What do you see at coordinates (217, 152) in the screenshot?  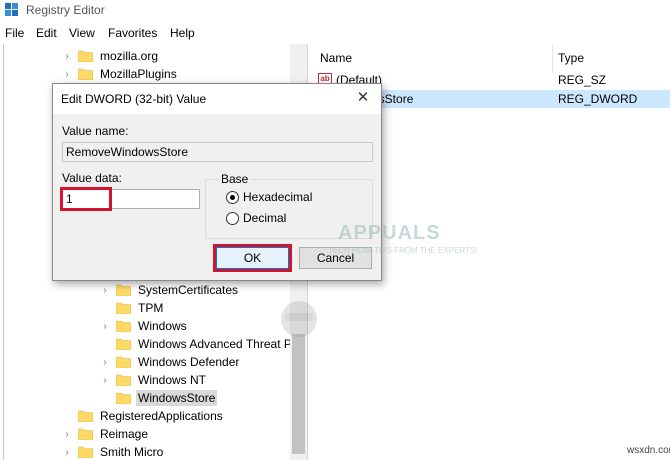 I see `value-name-field` at bounding box center [217, 152].